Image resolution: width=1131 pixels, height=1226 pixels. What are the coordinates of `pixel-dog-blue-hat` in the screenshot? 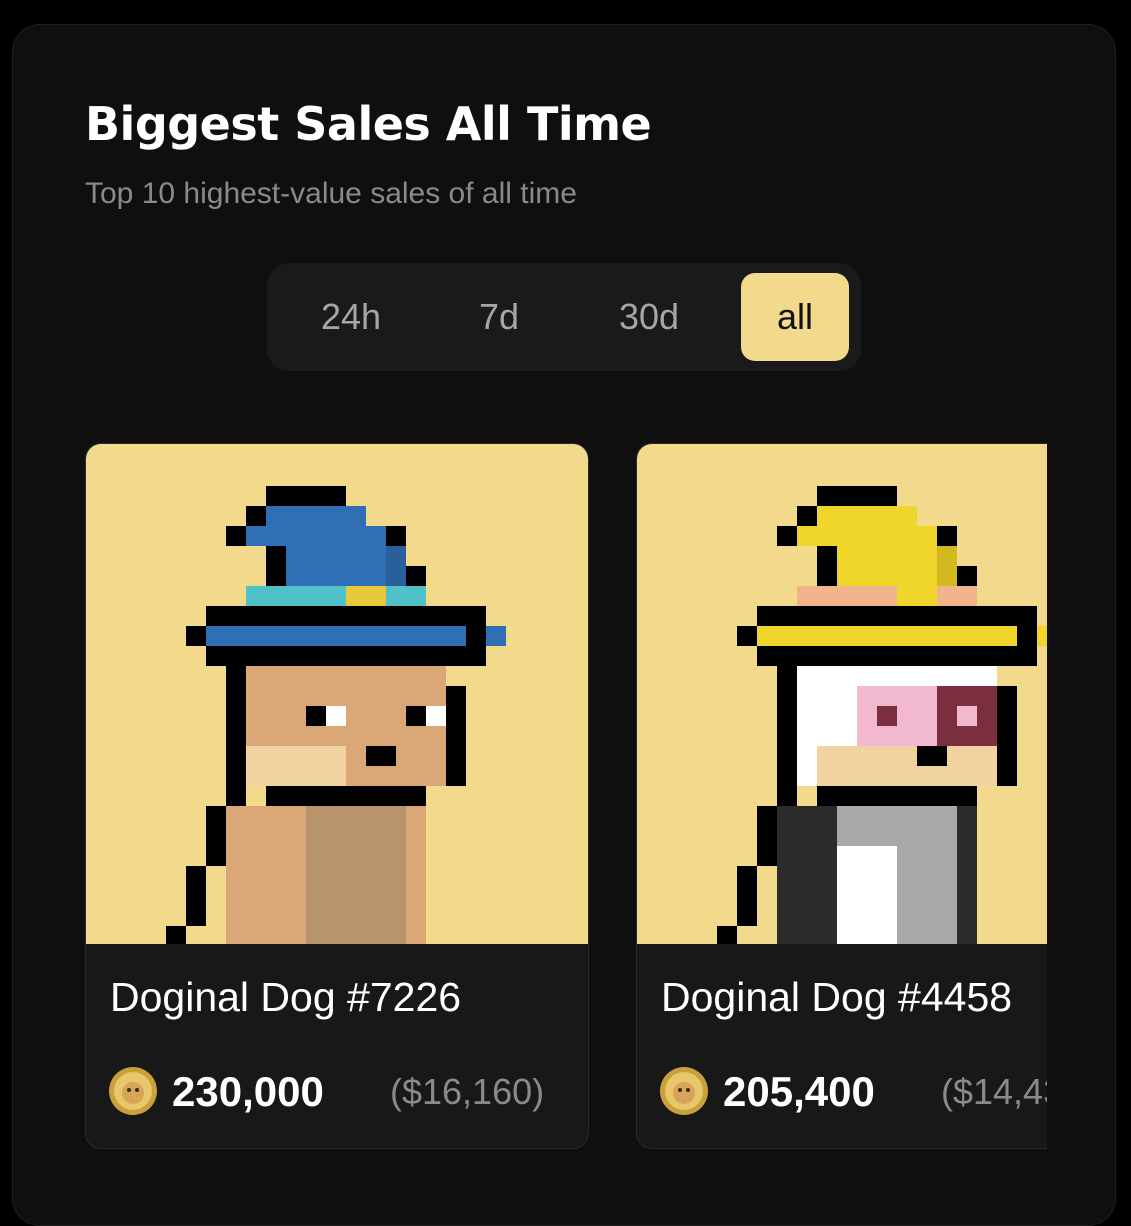 It's located at (336, 715).